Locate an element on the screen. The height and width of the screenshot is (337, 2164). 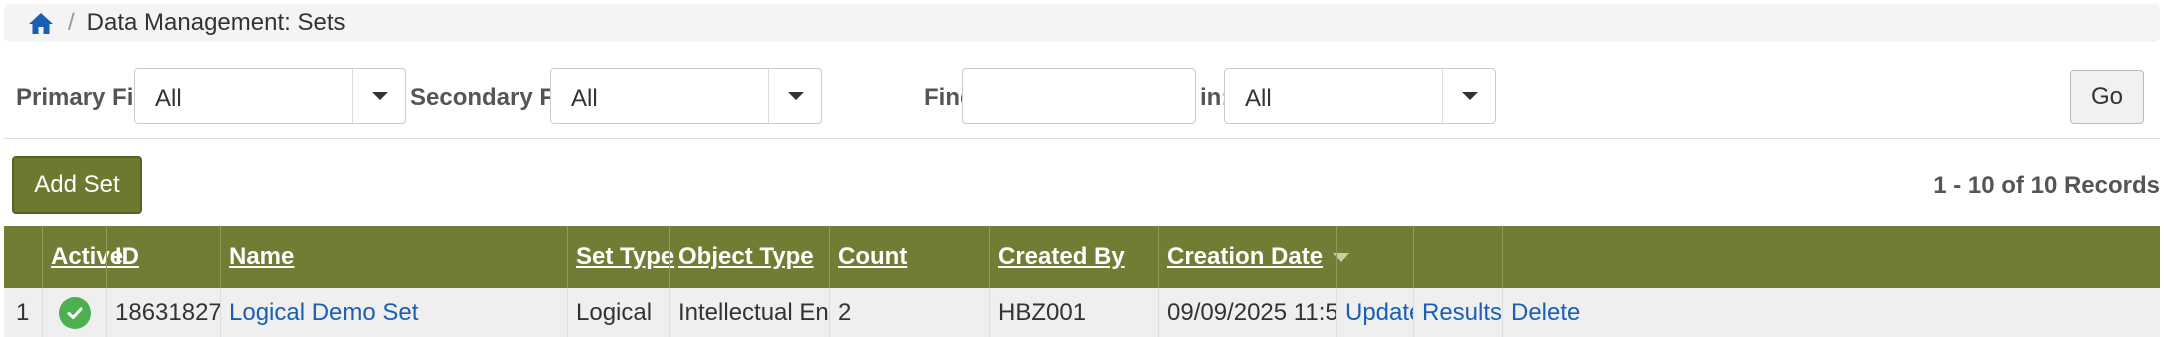
go-button: Go is located at coordinates (2107, 97).